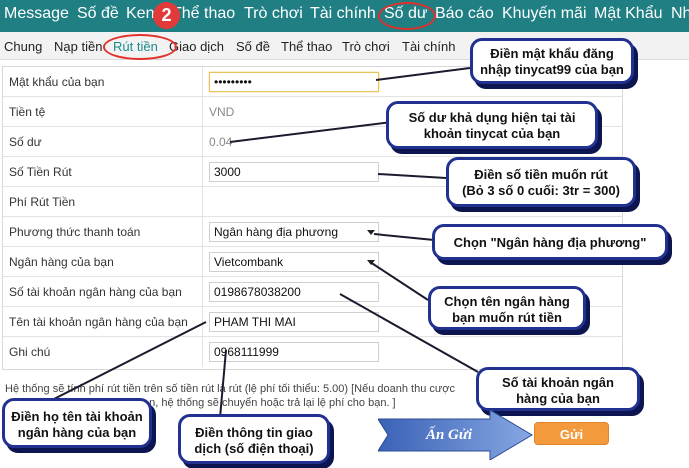 Image resolution: width=689 pixels, height=468 pixels. I want to click on nav-message: Message, so click(36, 14).